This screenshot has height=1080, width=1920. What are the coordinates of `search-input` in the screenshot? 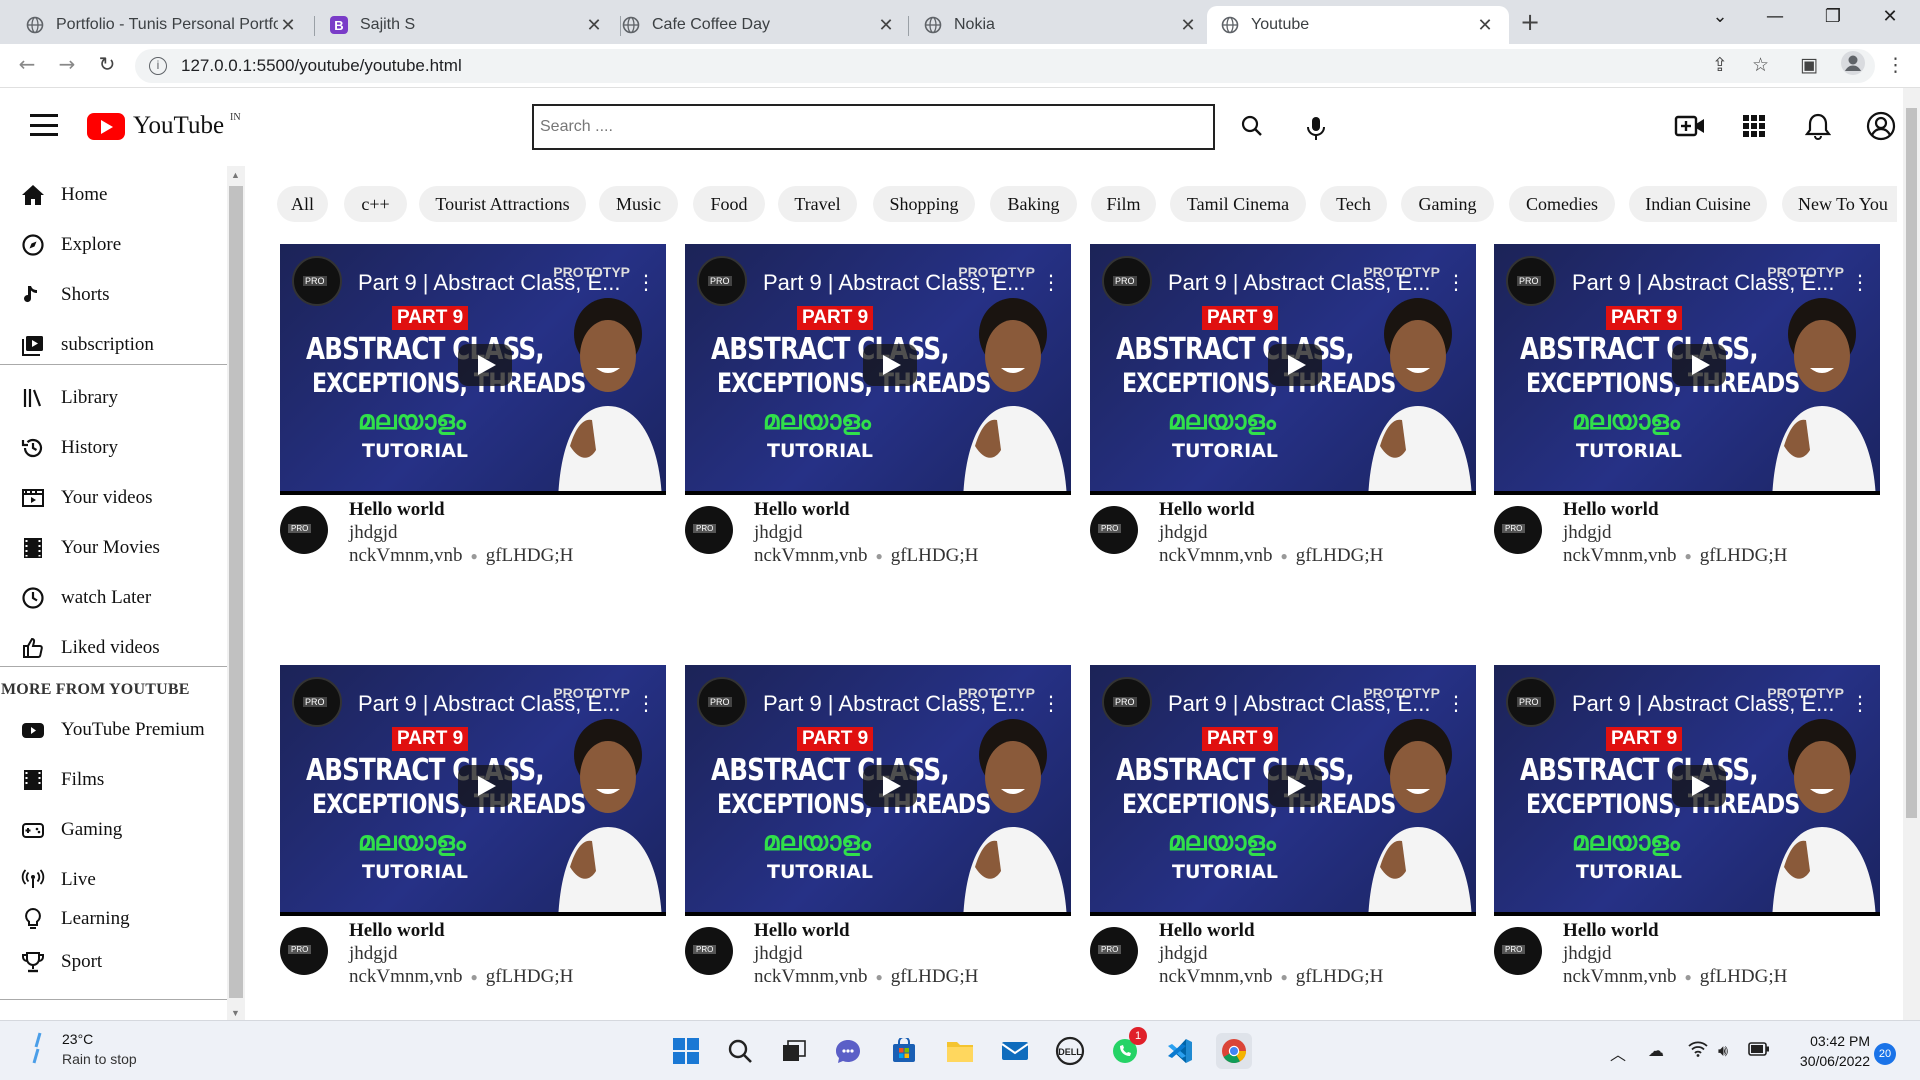 It's located at (873, 127).